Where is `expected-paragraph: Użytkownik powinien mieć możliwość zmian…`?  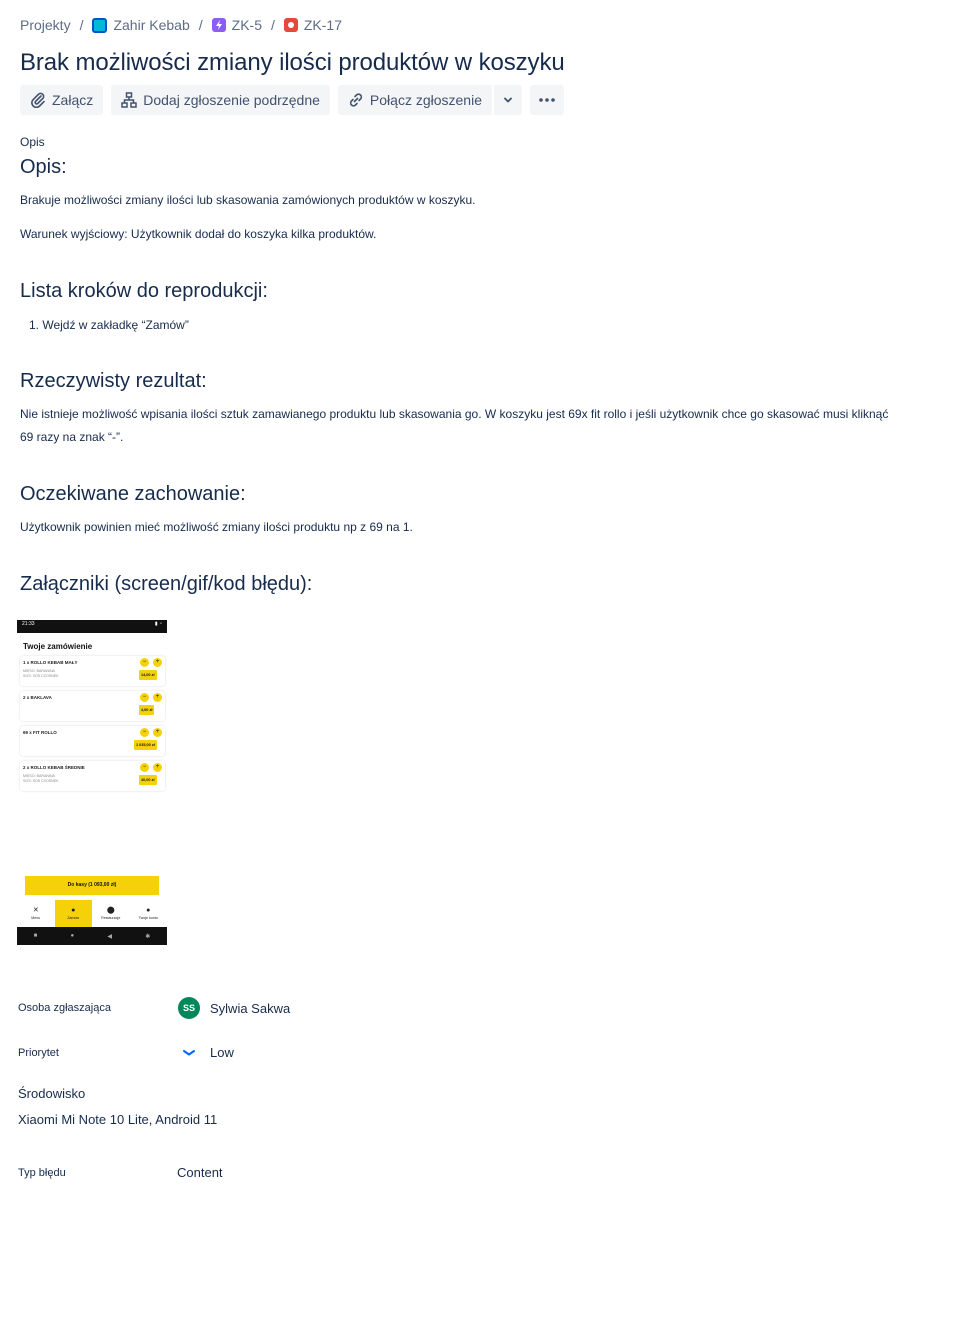
expected-paragraph: Użytkownik powinien mieć możliwość zmian… is located at coordinates (216, 527).